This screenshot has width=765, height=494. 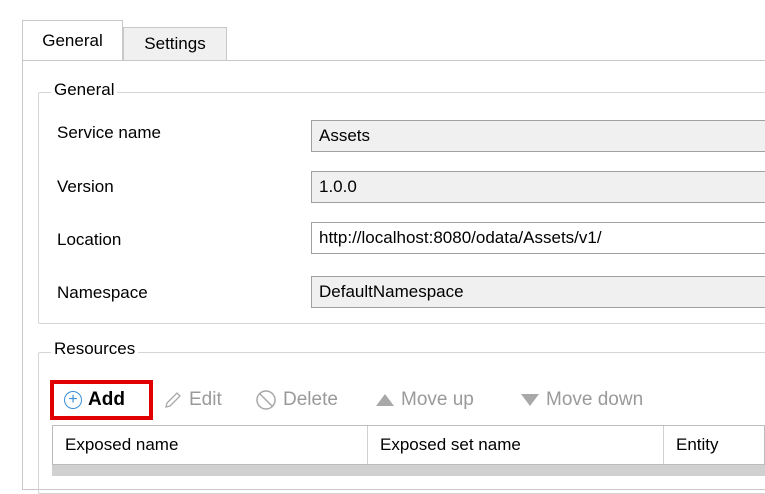 What do you see at coordinates (538, 238) in the screenshot?
I see `location-field: http://localhost:8080/odata/Assets/v1/` at bounding box center [538, 238].